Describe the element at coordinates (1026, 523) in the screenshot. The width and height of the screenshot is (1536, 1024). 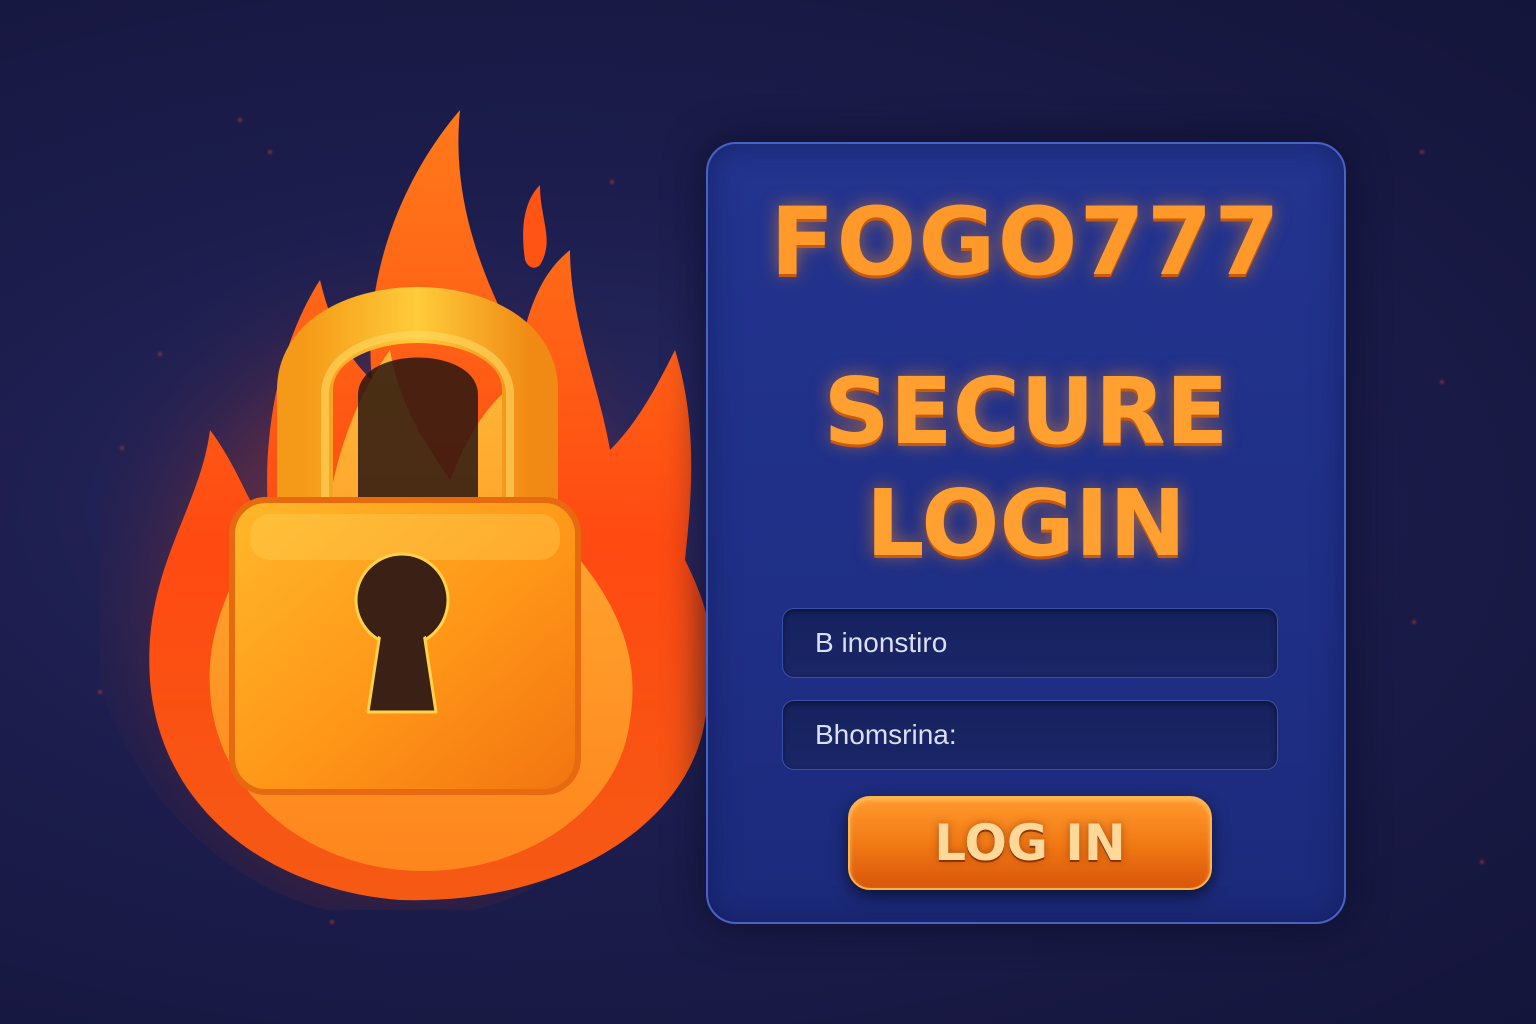
I see `headline-line-login: LOGIN` at that location.